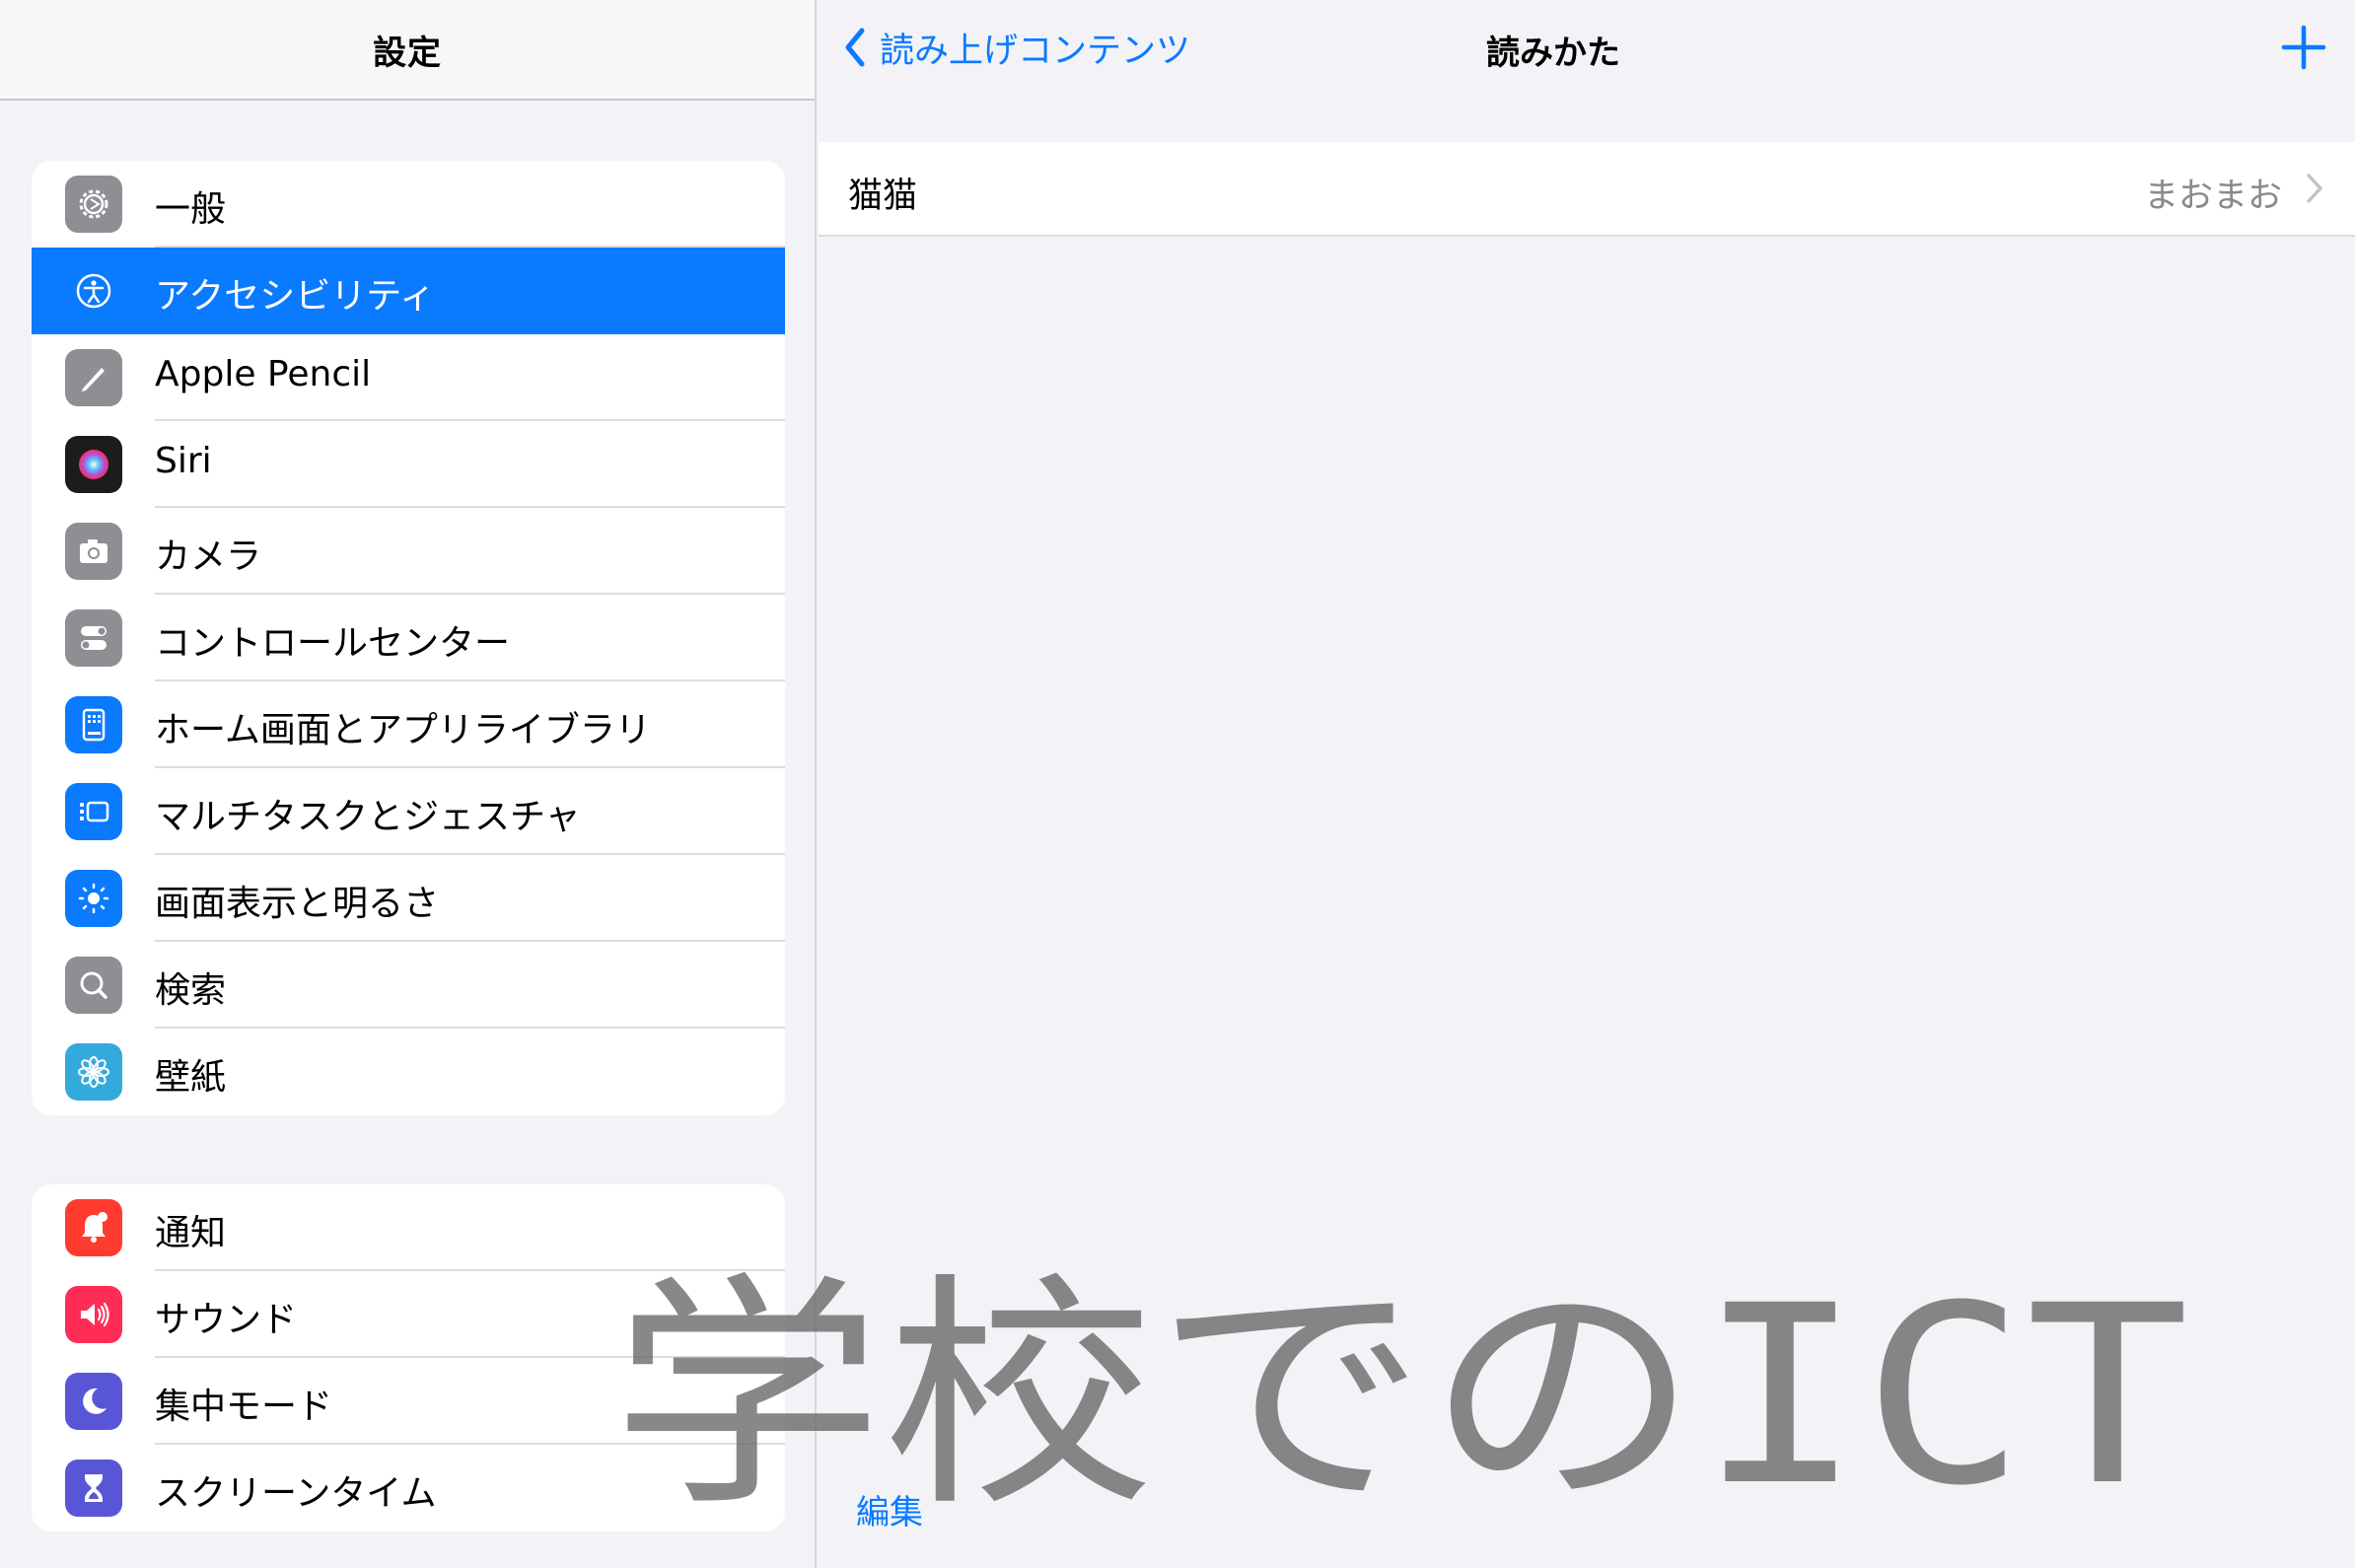 This screenshot has height=1568, width=2355. Describe the element at coordinates (93, 811) in the screenshot. I see `multitasking-icon` at that location.